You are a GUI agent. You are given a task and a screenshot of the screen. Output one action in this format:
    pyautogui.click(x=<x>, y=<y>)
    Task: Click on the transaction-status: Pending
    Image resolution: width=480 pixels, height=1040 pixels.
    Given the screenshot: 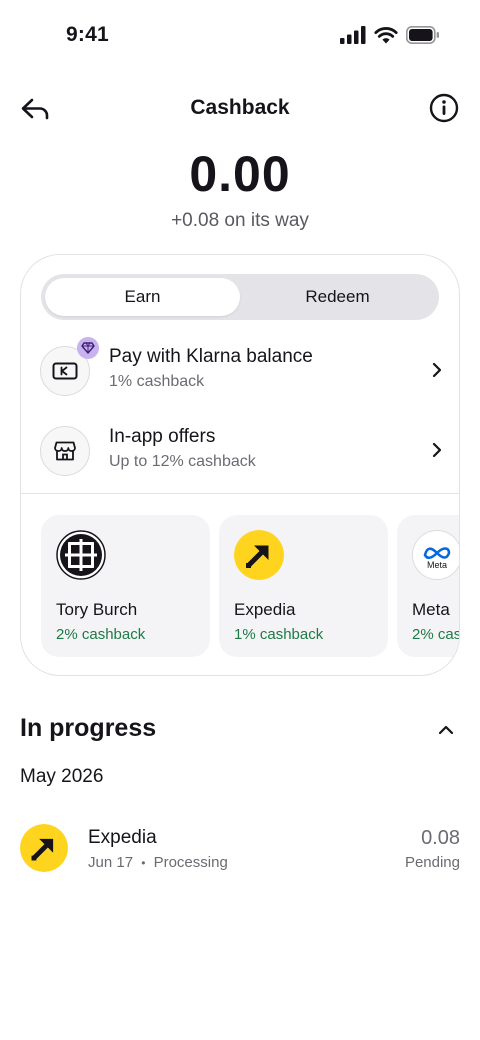 What is the action you would take?
    pyautogui.click(x=432, y=862)
    